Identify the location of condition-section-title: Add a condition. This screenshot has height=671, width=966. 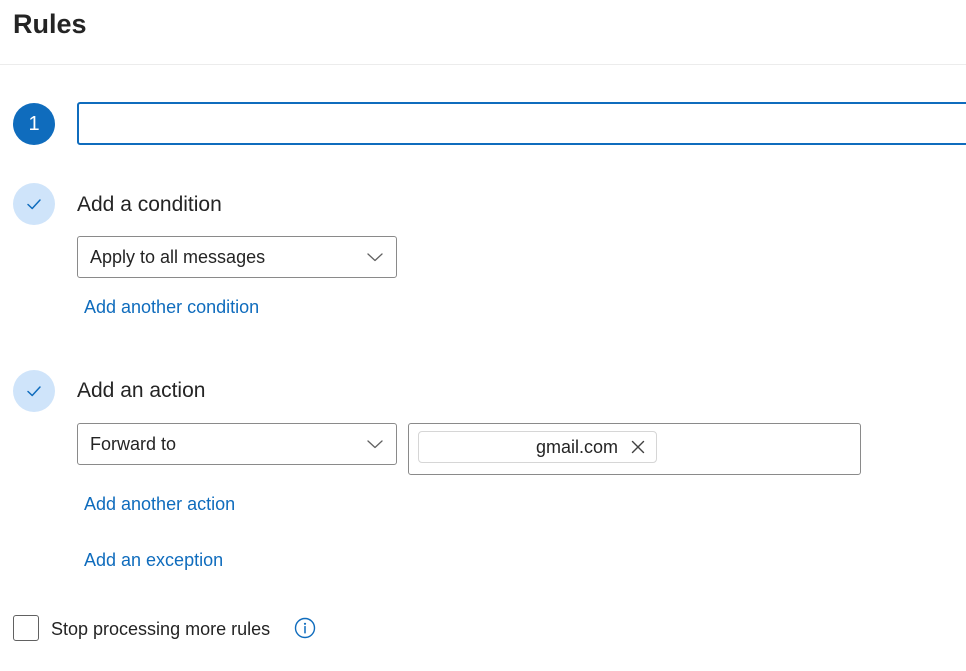
(149, 204).